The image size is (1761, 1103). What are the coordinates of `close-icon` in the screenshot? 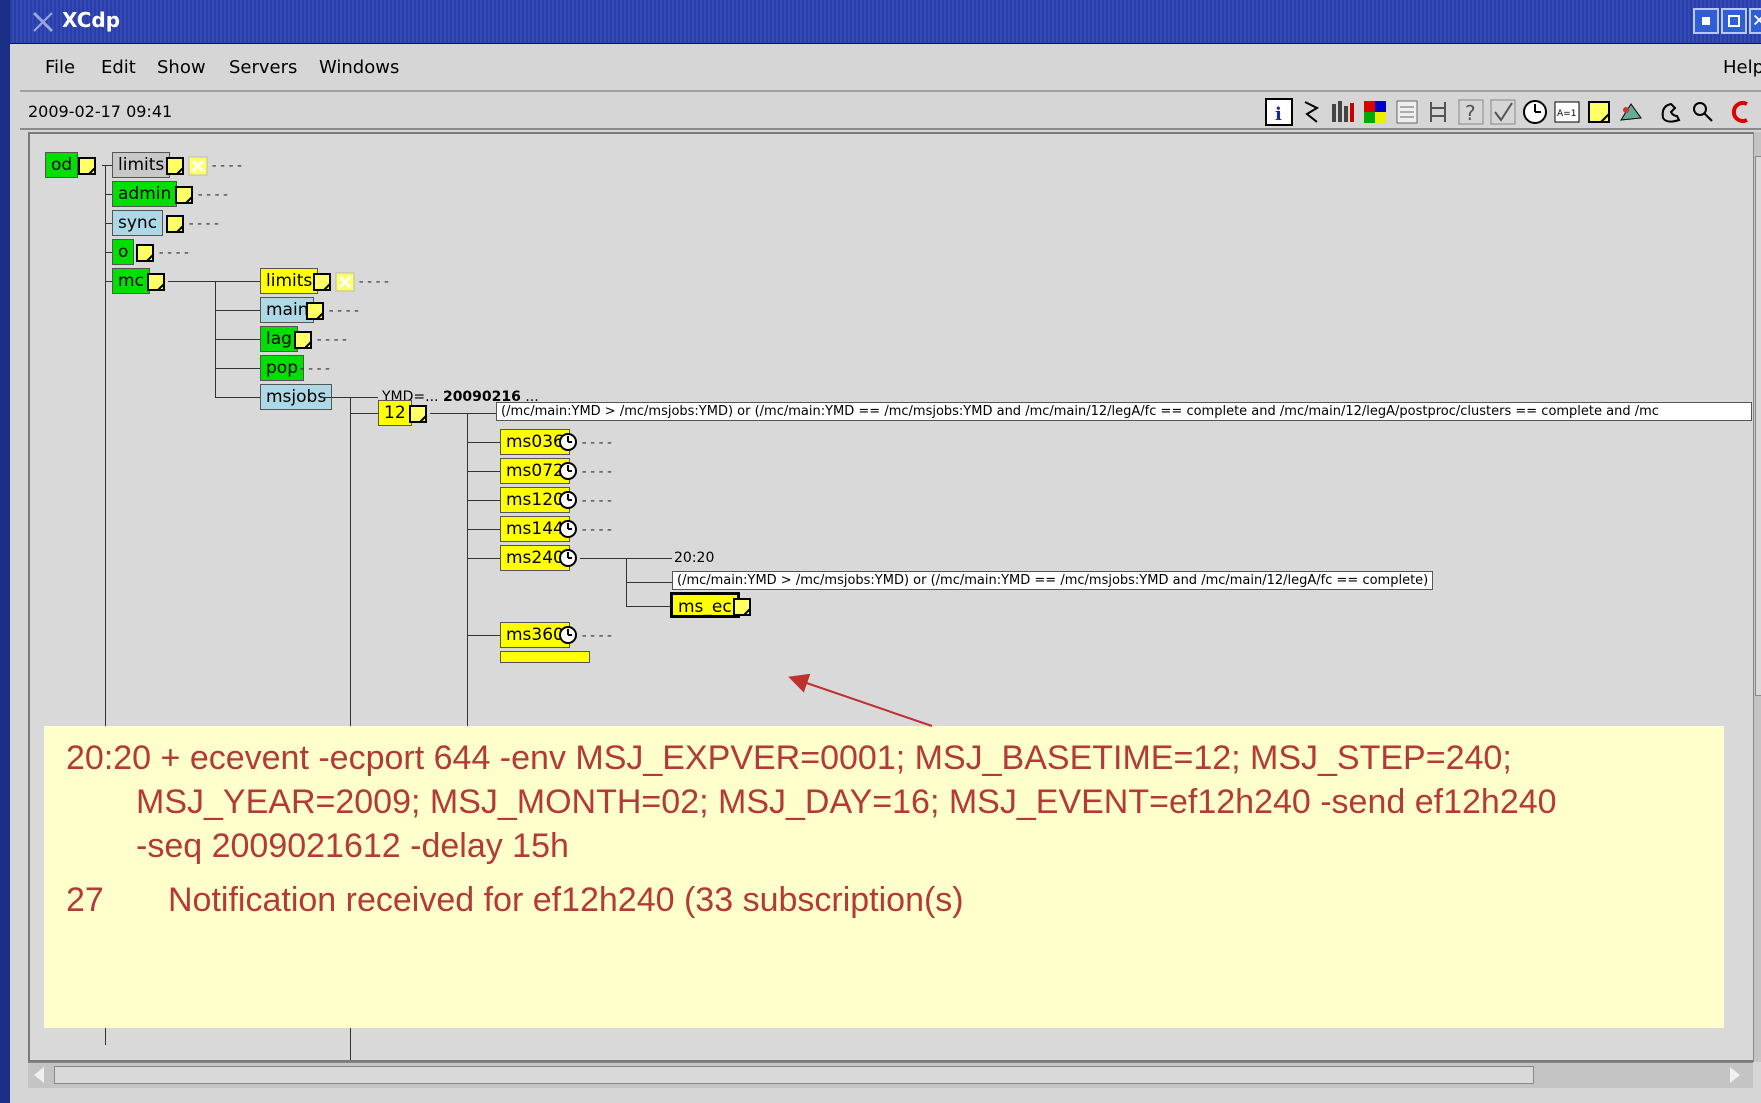 It's located at (1757, 20).